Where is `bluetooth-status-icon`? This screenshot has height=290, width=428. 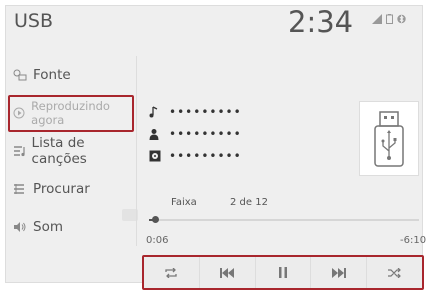 bluetooth-status-icon is located at coordinates (401, 19).